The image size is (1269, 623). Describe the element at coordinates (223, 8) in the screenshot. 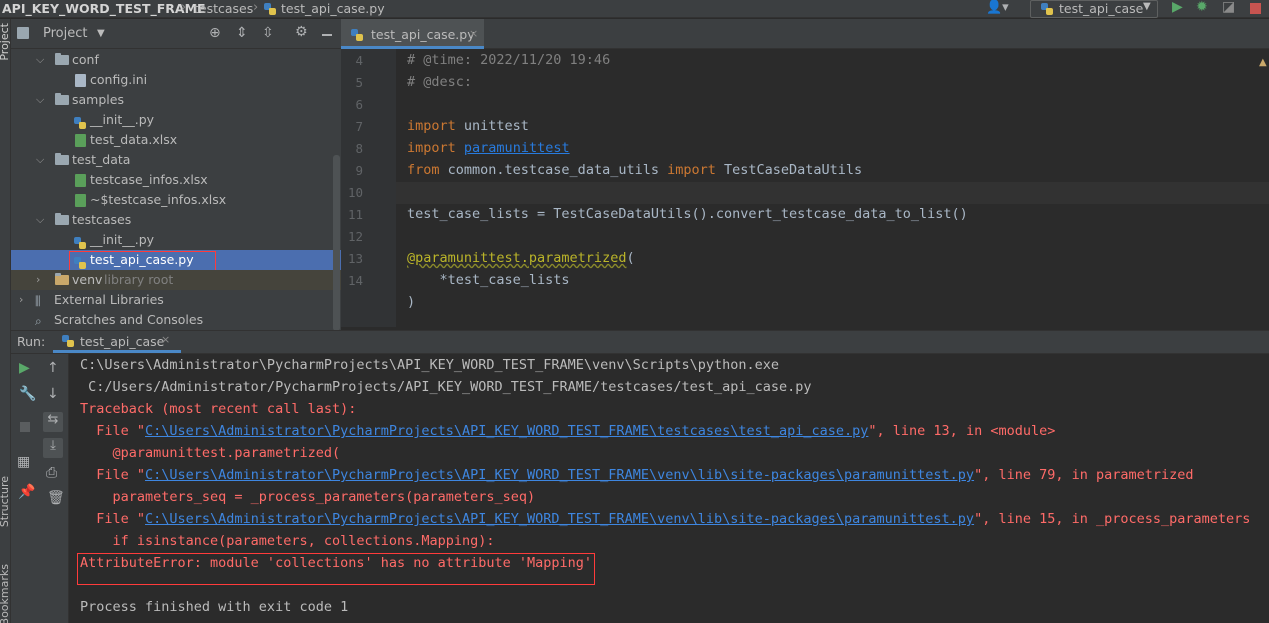

I see `breadcrumb-folder: testcases` at that location.